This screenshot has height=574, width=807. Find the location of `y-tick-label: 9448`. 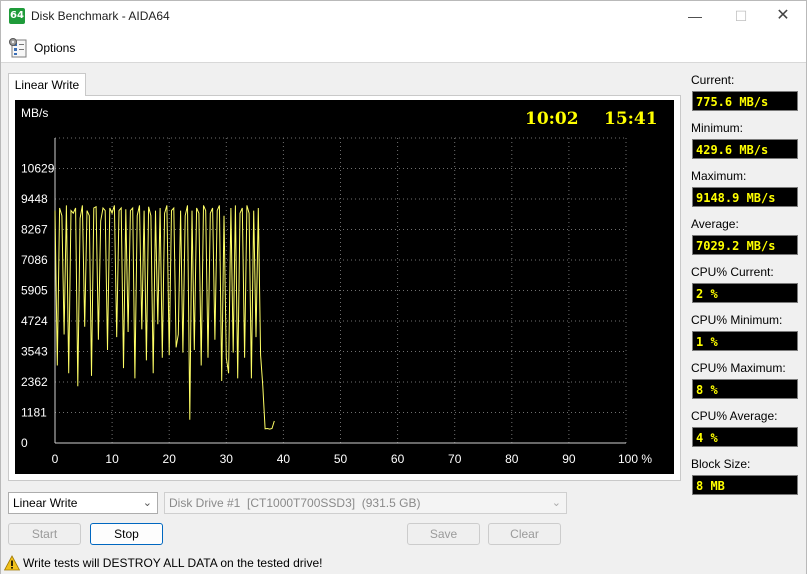

y-tick-label: 9448 is located at coordinates (34, 199).